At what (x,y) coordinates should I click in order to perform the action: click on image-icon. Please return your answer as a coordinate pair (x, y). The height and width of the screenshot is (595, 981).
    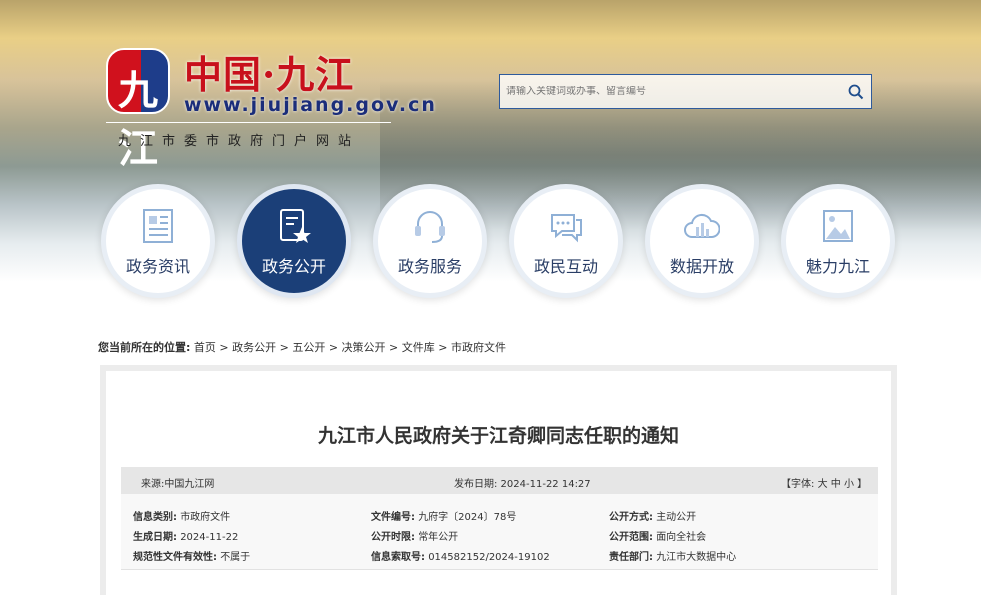
    Looking at the image, I should click on (838, 226).